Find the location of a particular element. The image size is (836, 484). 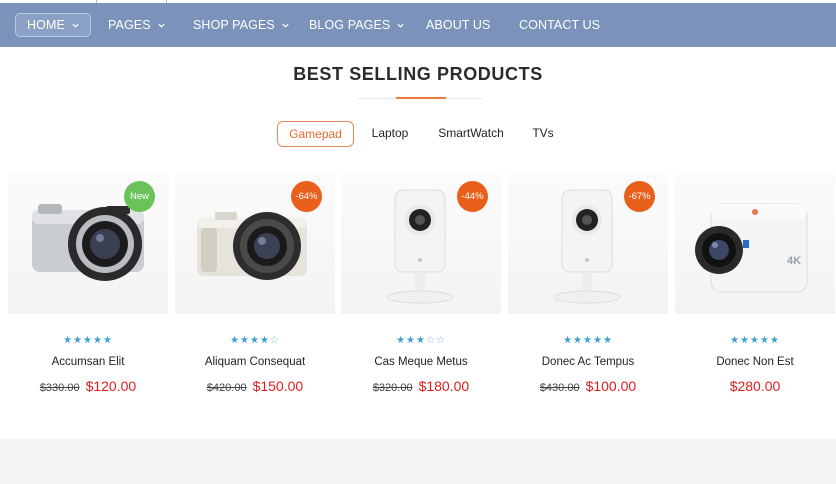

nav-about-us: ABOUT US is located at coordinates (458, 25).